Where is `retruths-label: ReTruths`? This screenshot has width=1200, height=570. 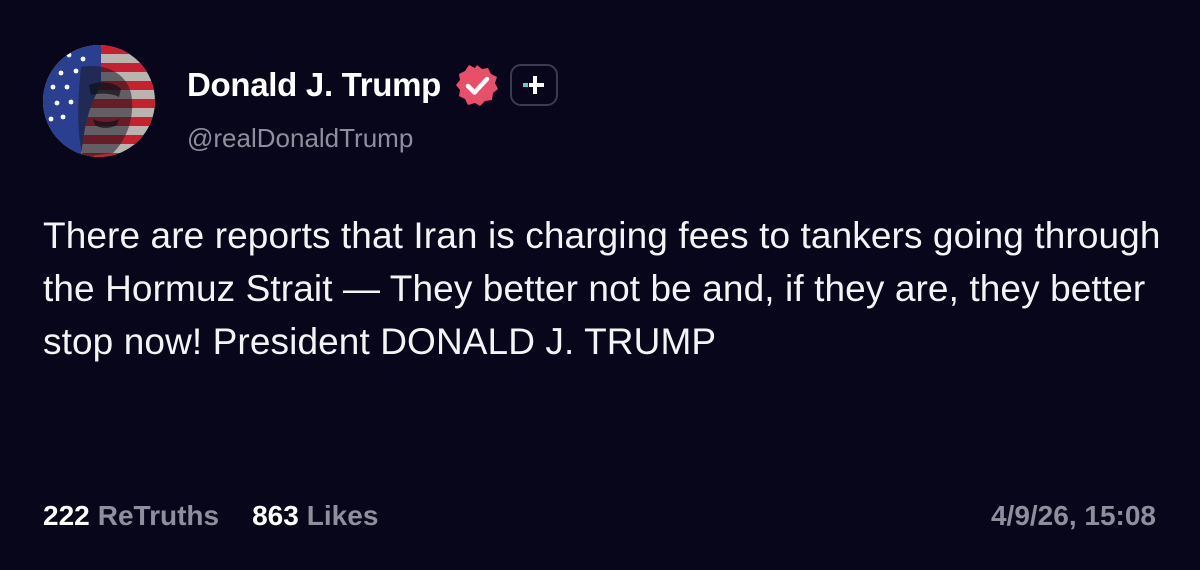 retruths-label: ReTruths is located at coordinates (158, 515).